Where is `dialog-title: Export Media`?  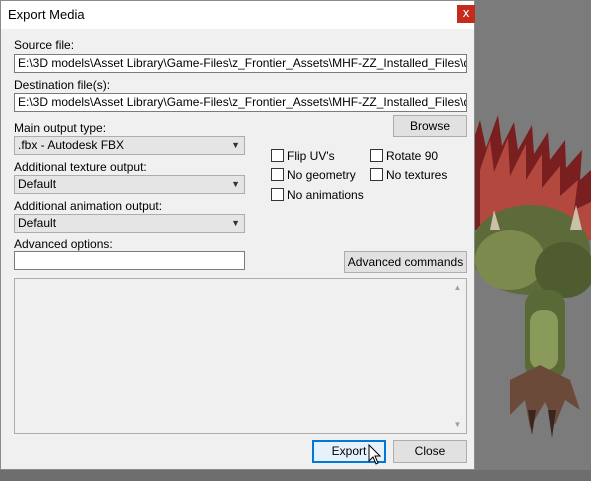 dialog-title: Export Media is located at coordinates (46, 14).